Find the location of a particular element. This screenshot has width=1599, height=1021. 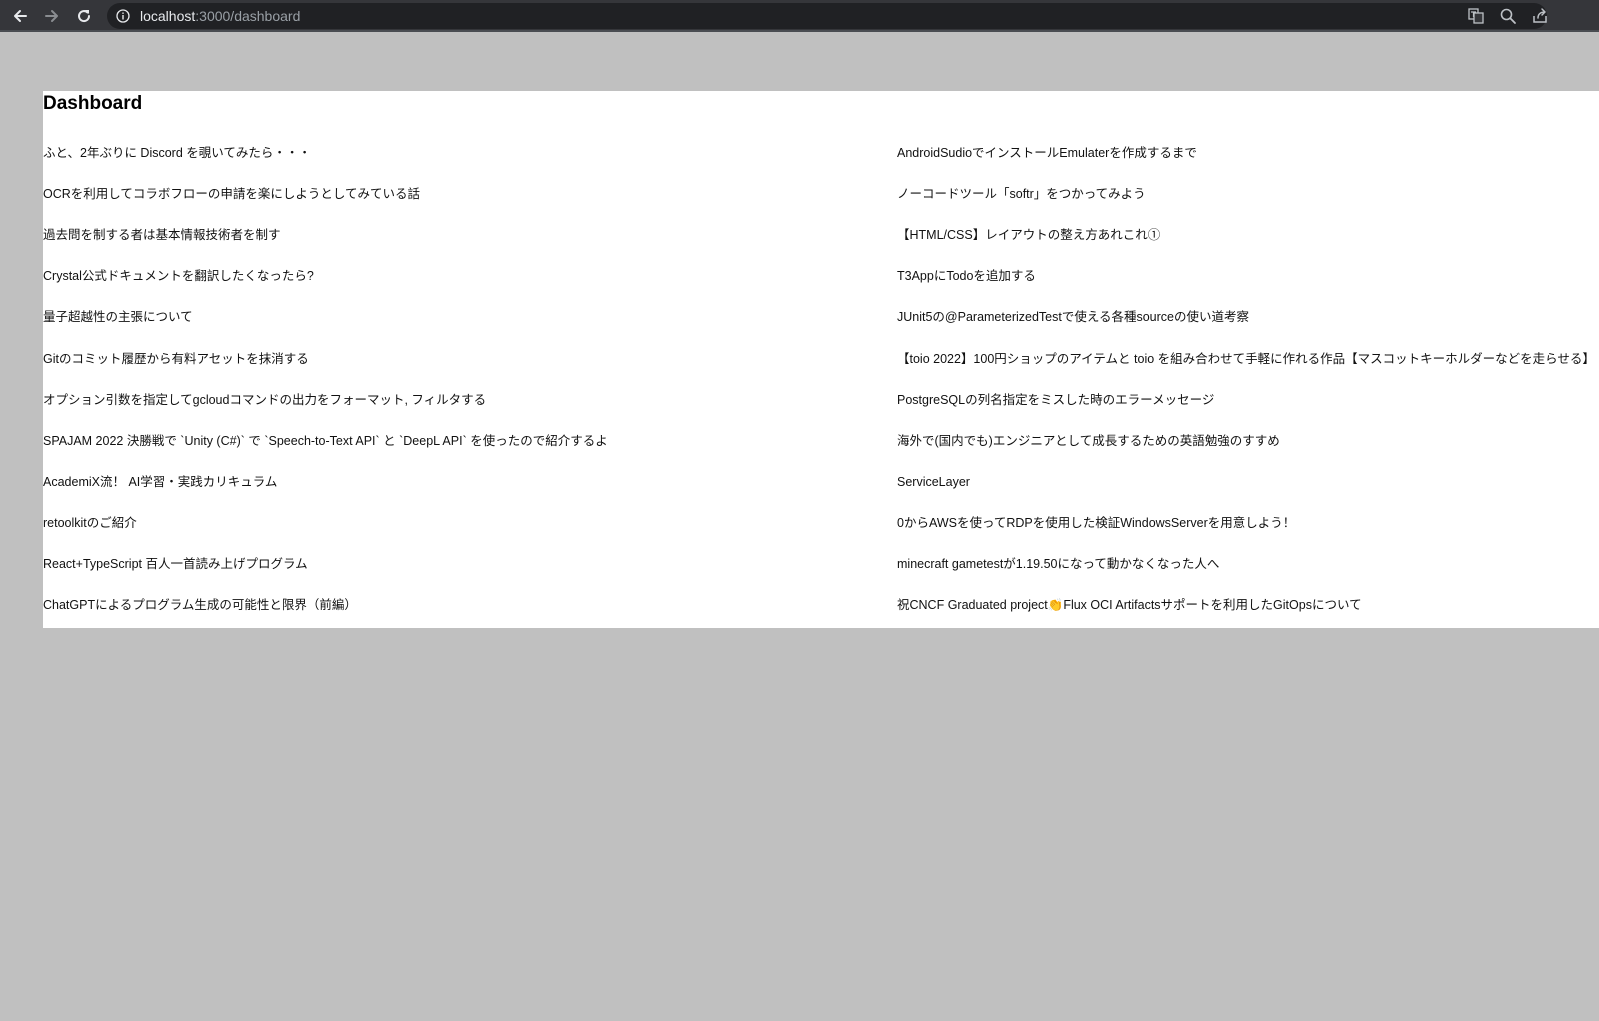

article-link: minecraft gametestが1.19.50になって動かなくなった人へ is located at coordinates (1058, 564).